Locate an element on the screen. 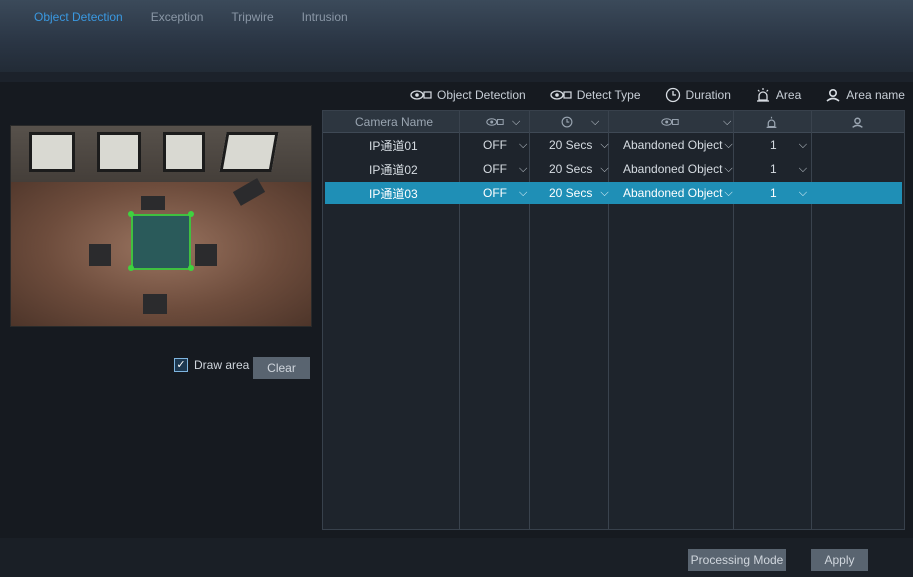 Image resolution: width=913 pixels, height=577 pixels. tab-intrusion: Intrusion is located at coordinates (325, 17).